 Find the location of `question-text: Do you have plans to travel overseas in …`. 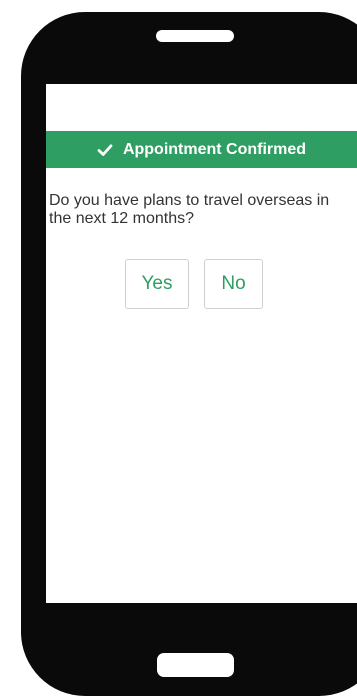

question-text: Do you have plans to travel overseas in … is located at coordinates (189, 209).